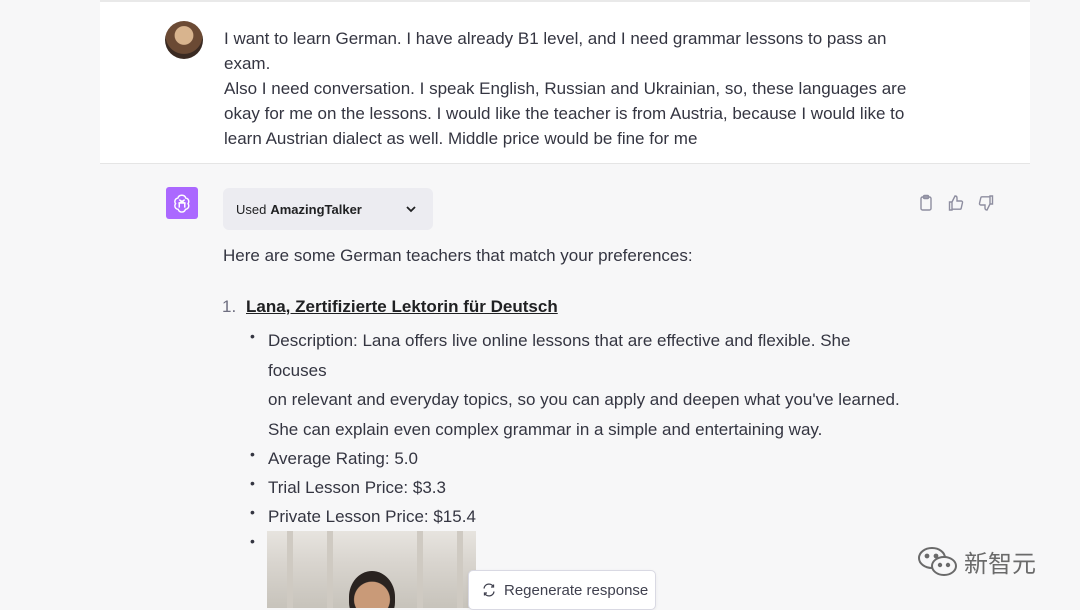  Describe the element at coordinates (316, 209) in the screenshot. I see `plugin-name: AmazingTalker` at that location.